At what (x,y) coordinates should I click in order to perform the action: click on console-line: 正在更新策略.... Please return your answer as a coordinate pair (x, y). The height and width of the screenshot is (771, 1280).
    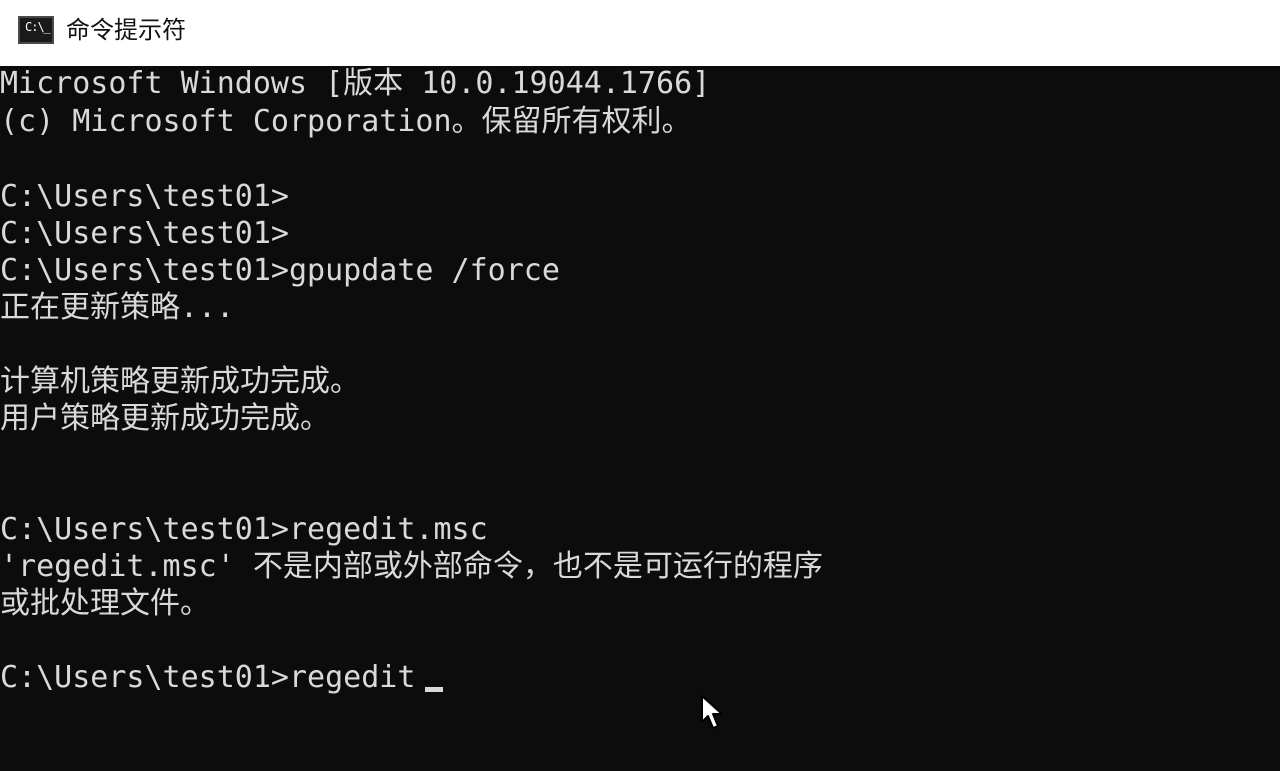
    Looking at the image, I should click on (117, 307).